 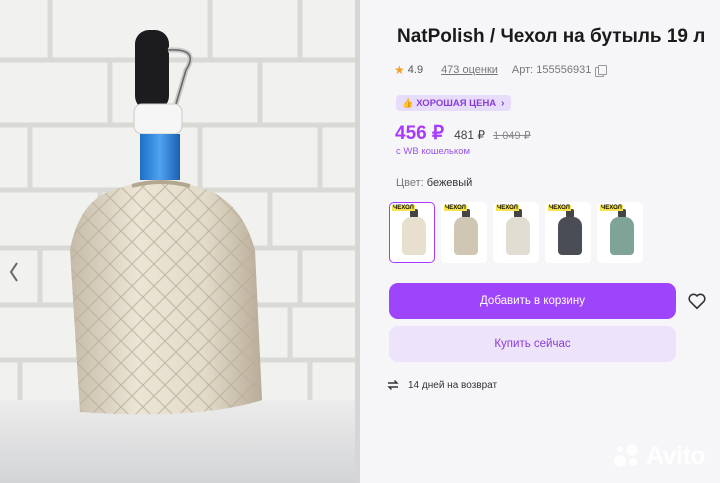 I want to click on watermark-text: Avito, so click(x=676, y=455).